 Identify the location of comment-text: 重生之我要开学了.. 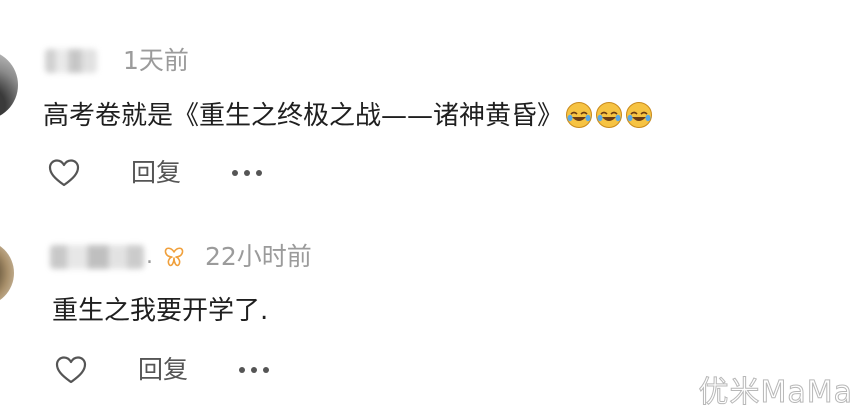
(160, 311).